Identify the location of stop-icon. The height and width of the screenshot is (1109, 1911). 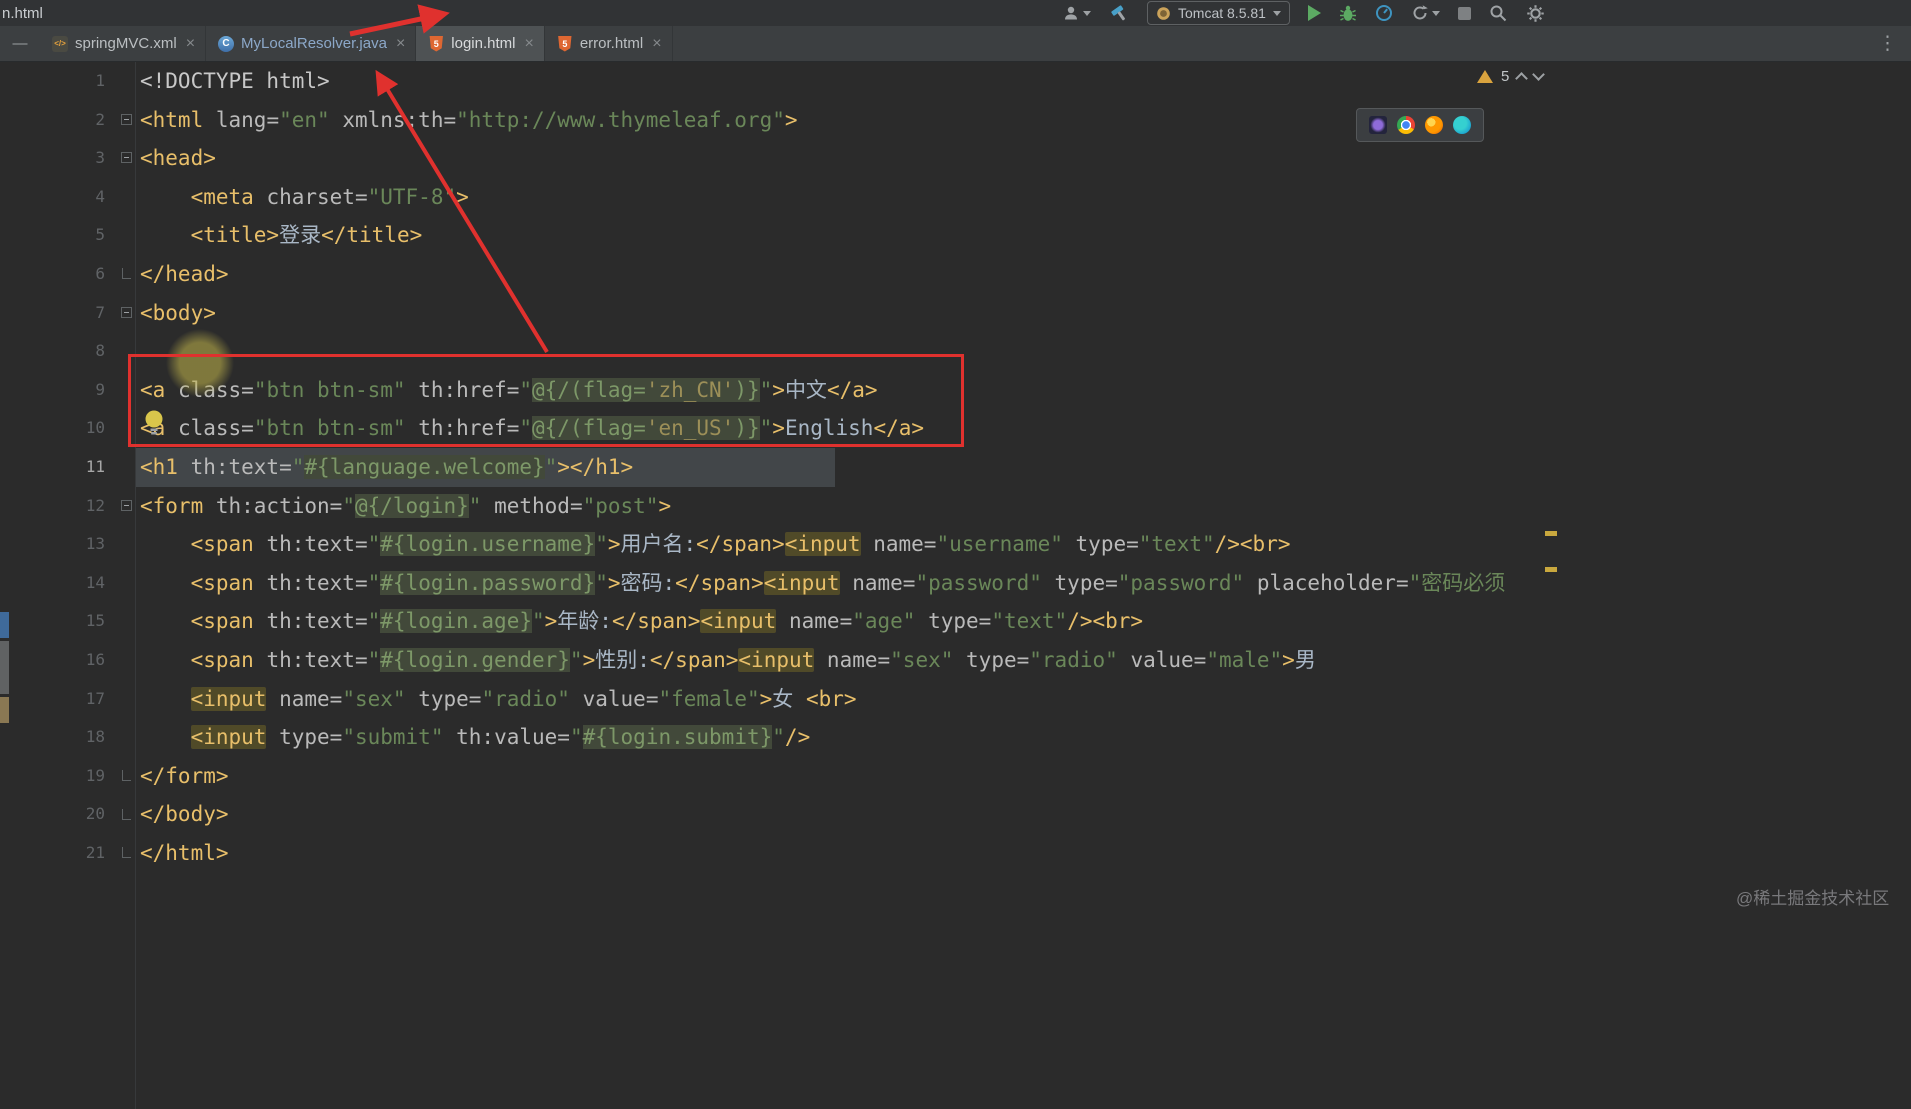
(1464, 13).